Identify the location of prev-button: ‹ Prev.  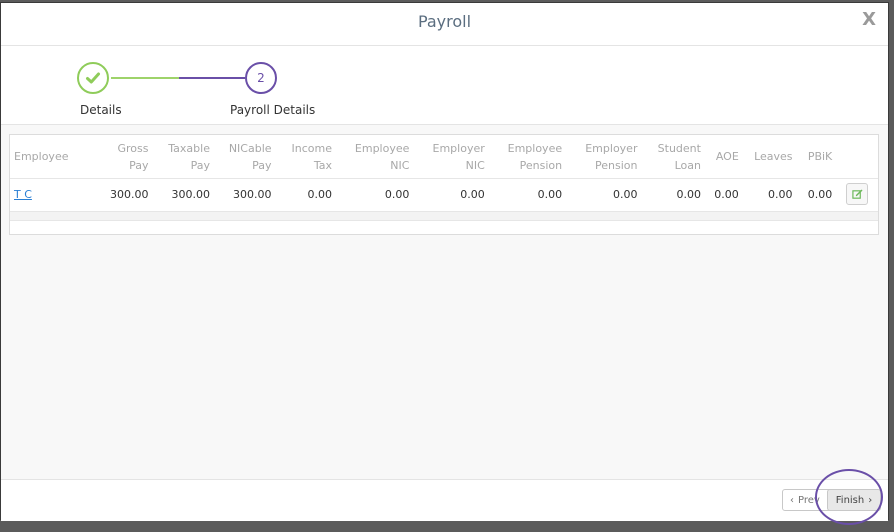
(807, 500).